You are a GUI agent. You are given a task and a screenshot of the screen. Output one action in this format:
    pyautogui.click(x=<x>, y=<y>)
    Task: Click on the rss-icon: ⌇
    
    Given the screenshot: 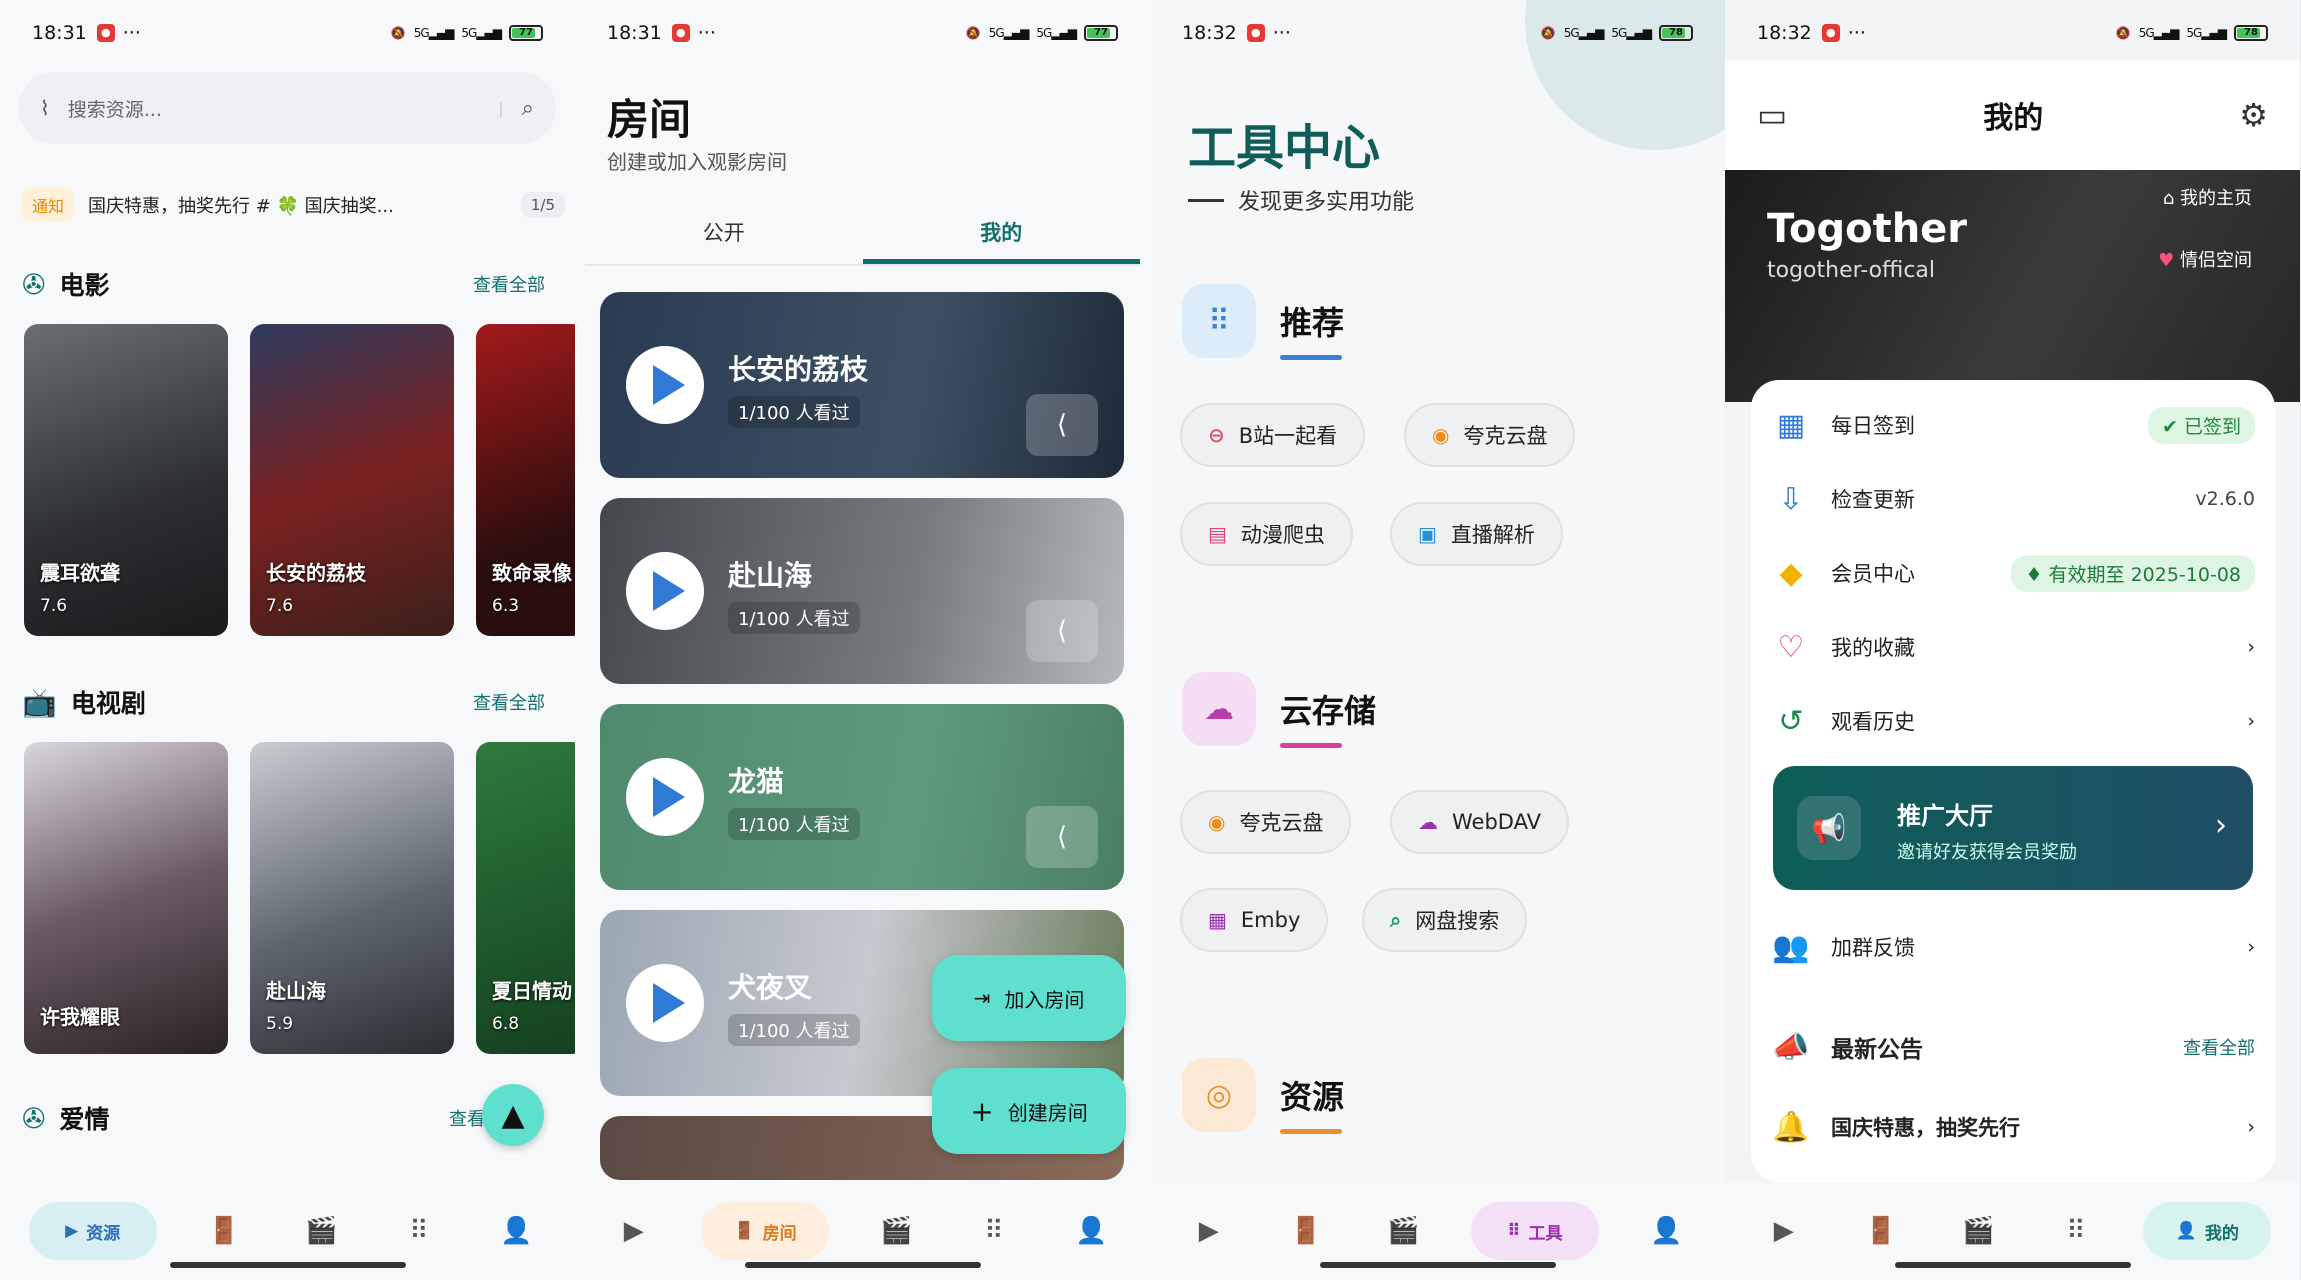 What is the action you would take?
    pyautogui.click(x=45, y=108)
    